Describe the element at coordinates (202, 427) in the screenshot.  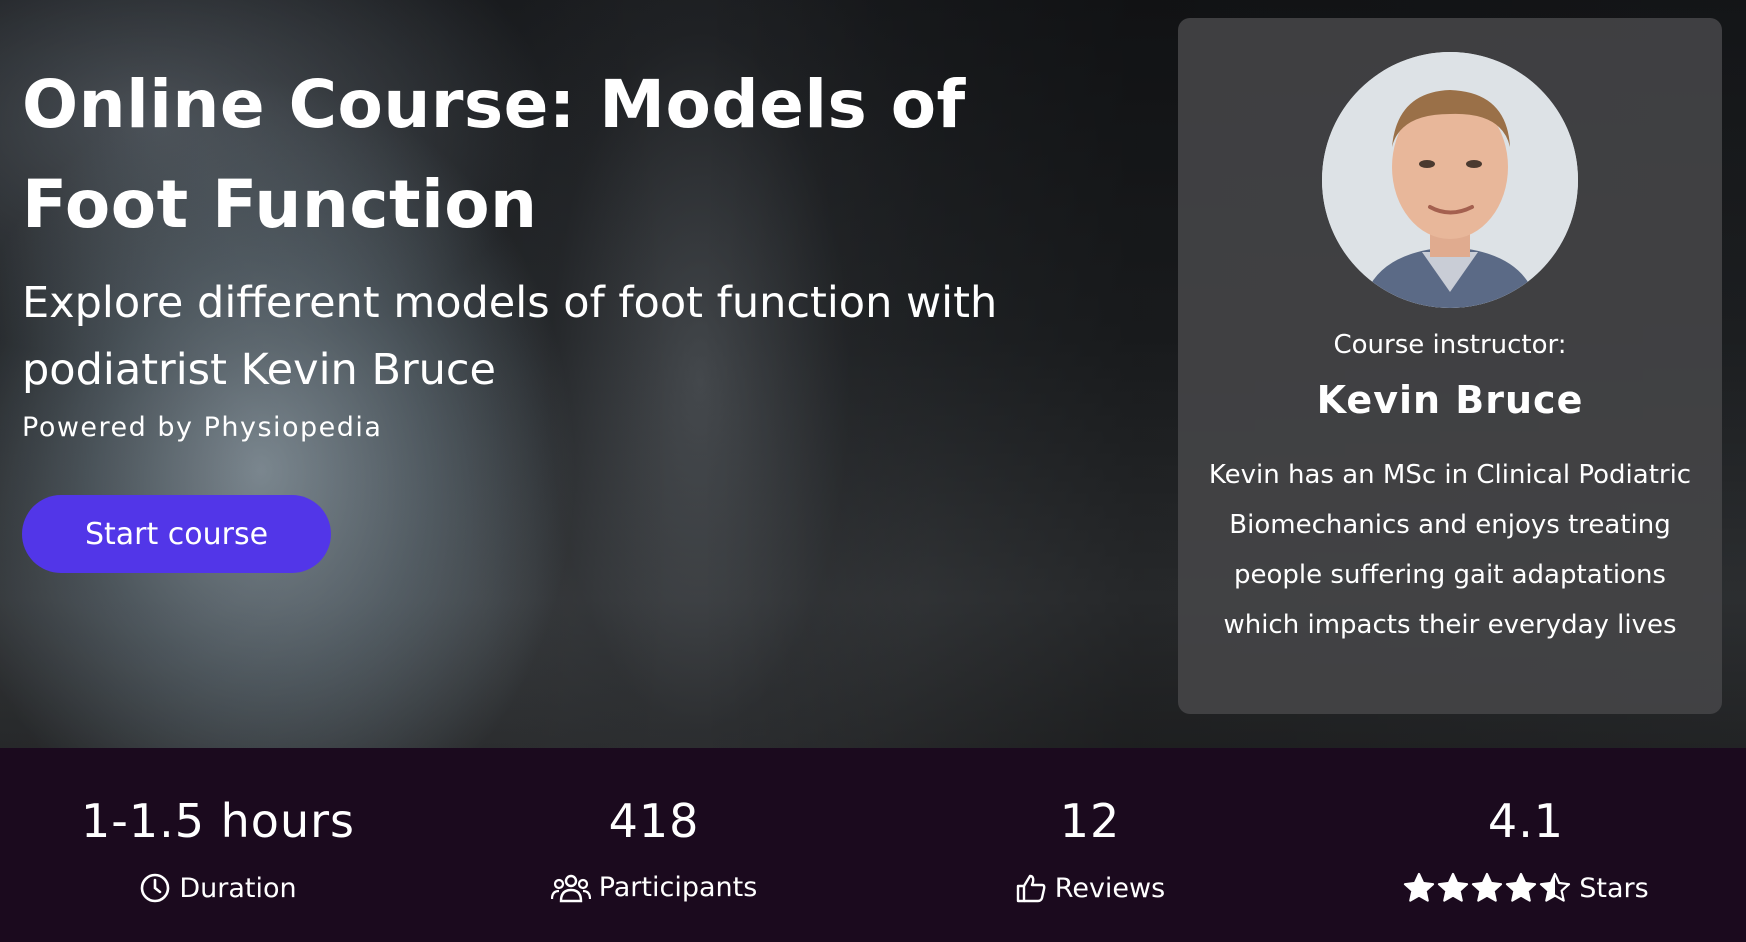
I see `powered-by-text: Powered by Physiopedia` at that location.